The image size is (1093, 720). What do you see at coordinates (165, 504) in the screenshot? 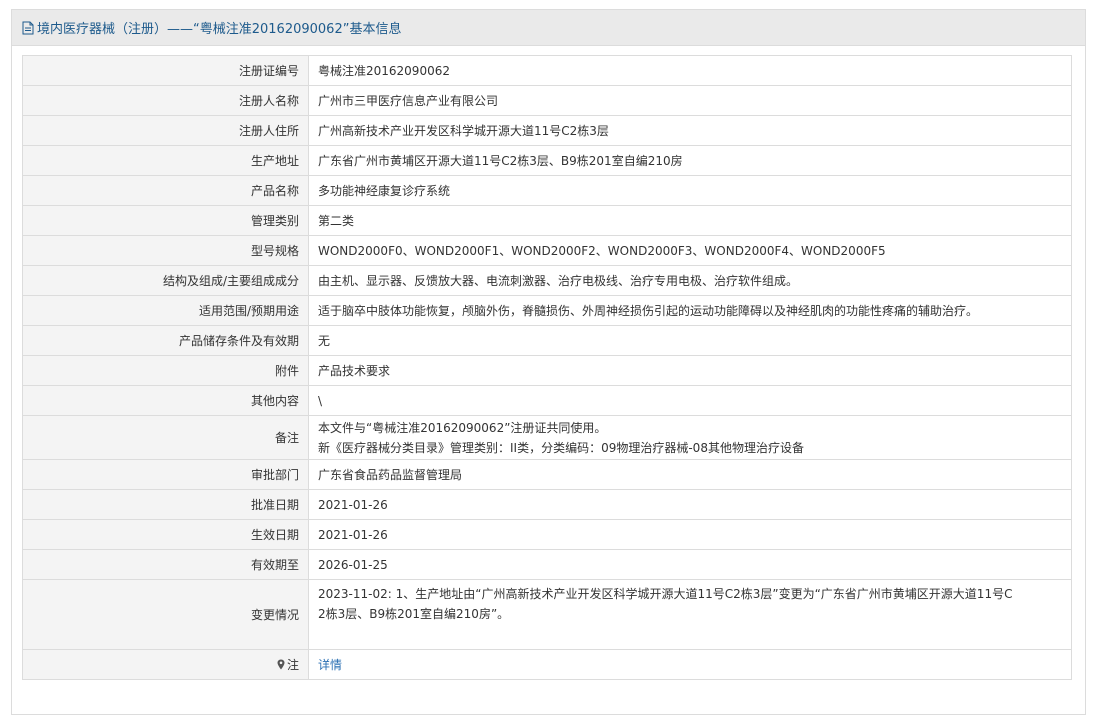
I see `row-label: 批准日期` at bounding box center [165, 504].